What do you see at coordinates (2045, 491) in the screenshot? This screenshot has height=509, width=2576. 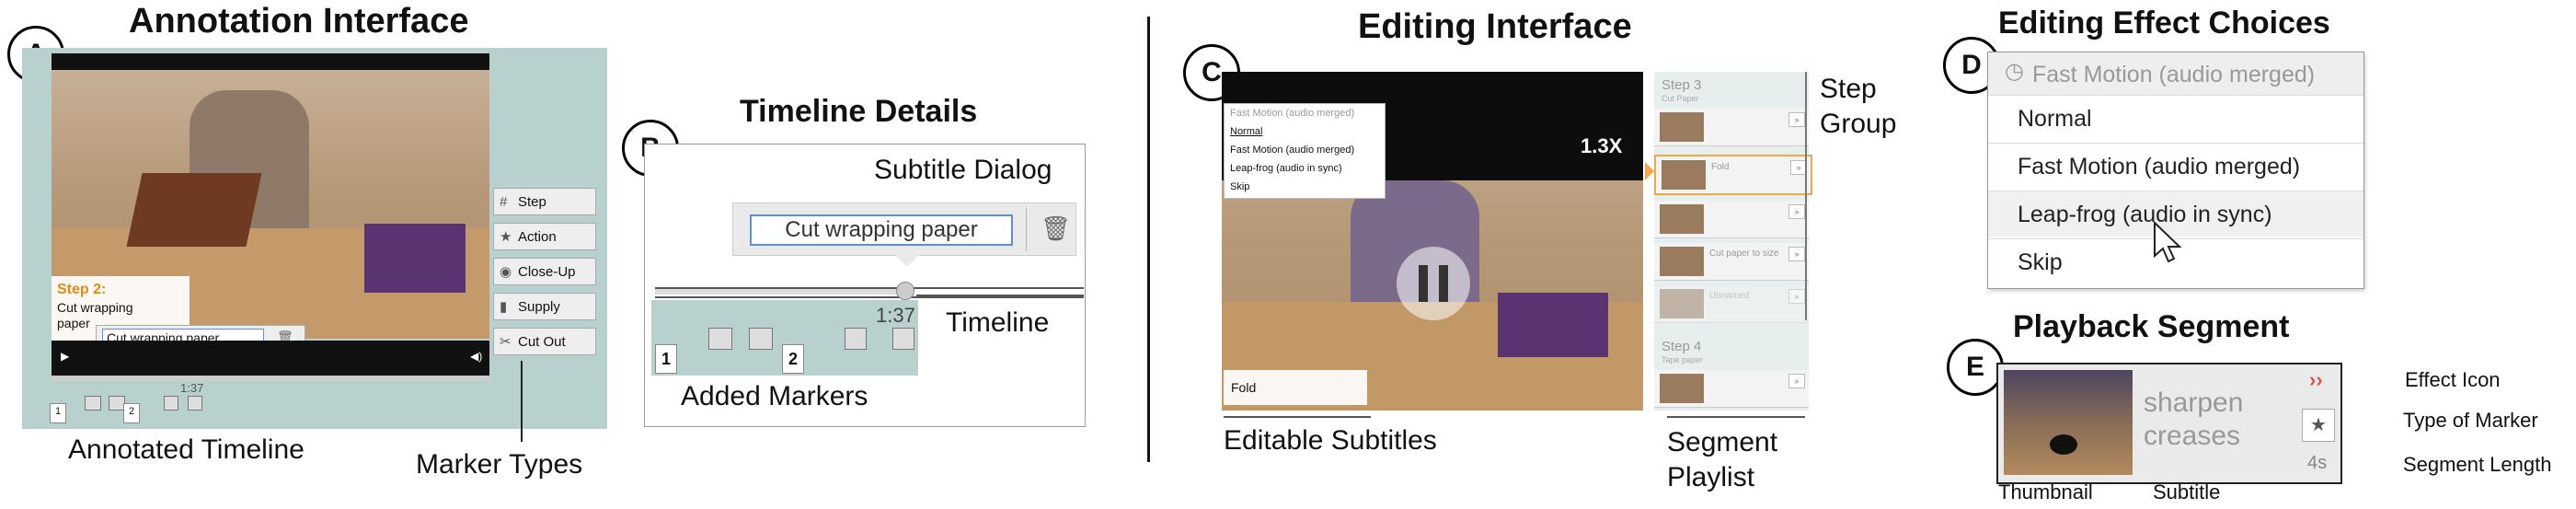 I see `thumbnail-label: Thumbnail` at bounding box center [2045, 491].